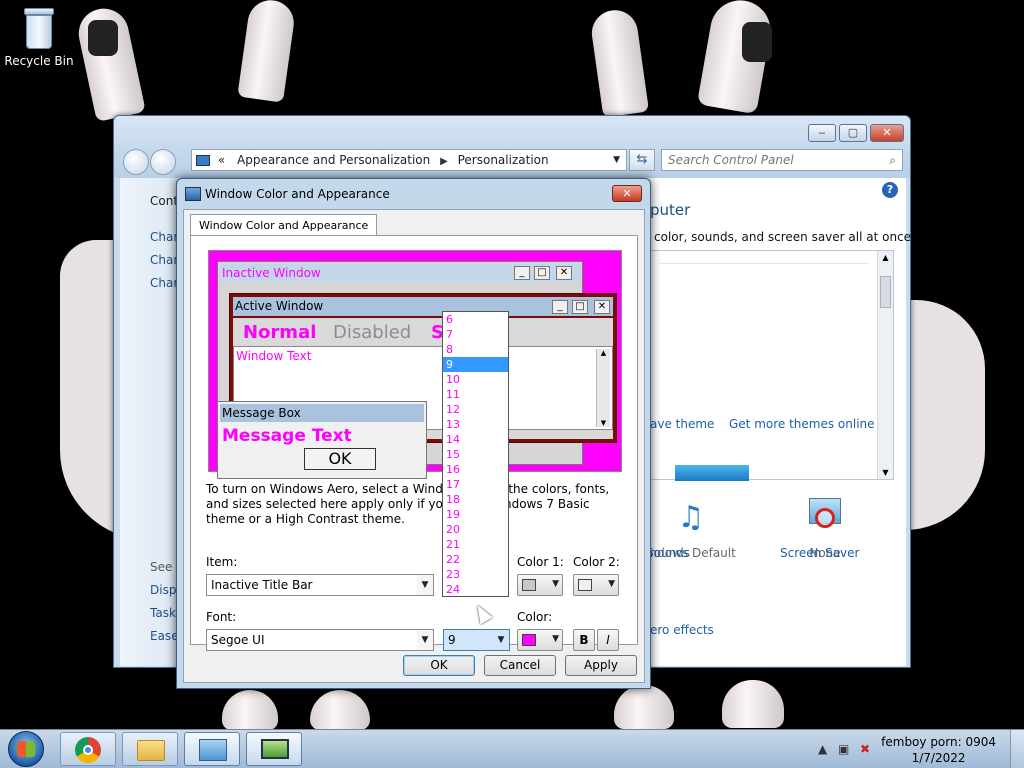  What do you see at coordinates (475, 424) in the screenshot?
I see `font-size-option: 13` at bounding box center [475, 424].